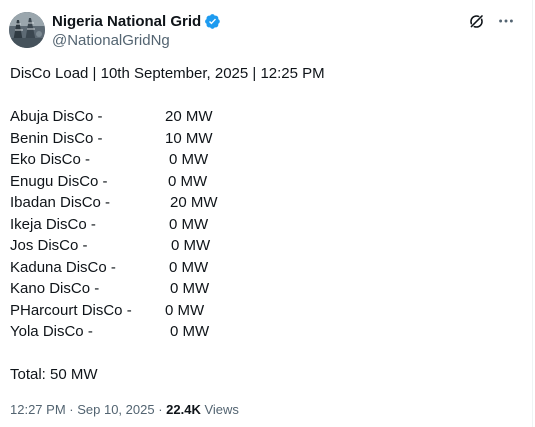 This screenshot has height=427, width=535. I want to click on disco-row: PHarcourt DisCo - 0 MW, so click(167, 311).